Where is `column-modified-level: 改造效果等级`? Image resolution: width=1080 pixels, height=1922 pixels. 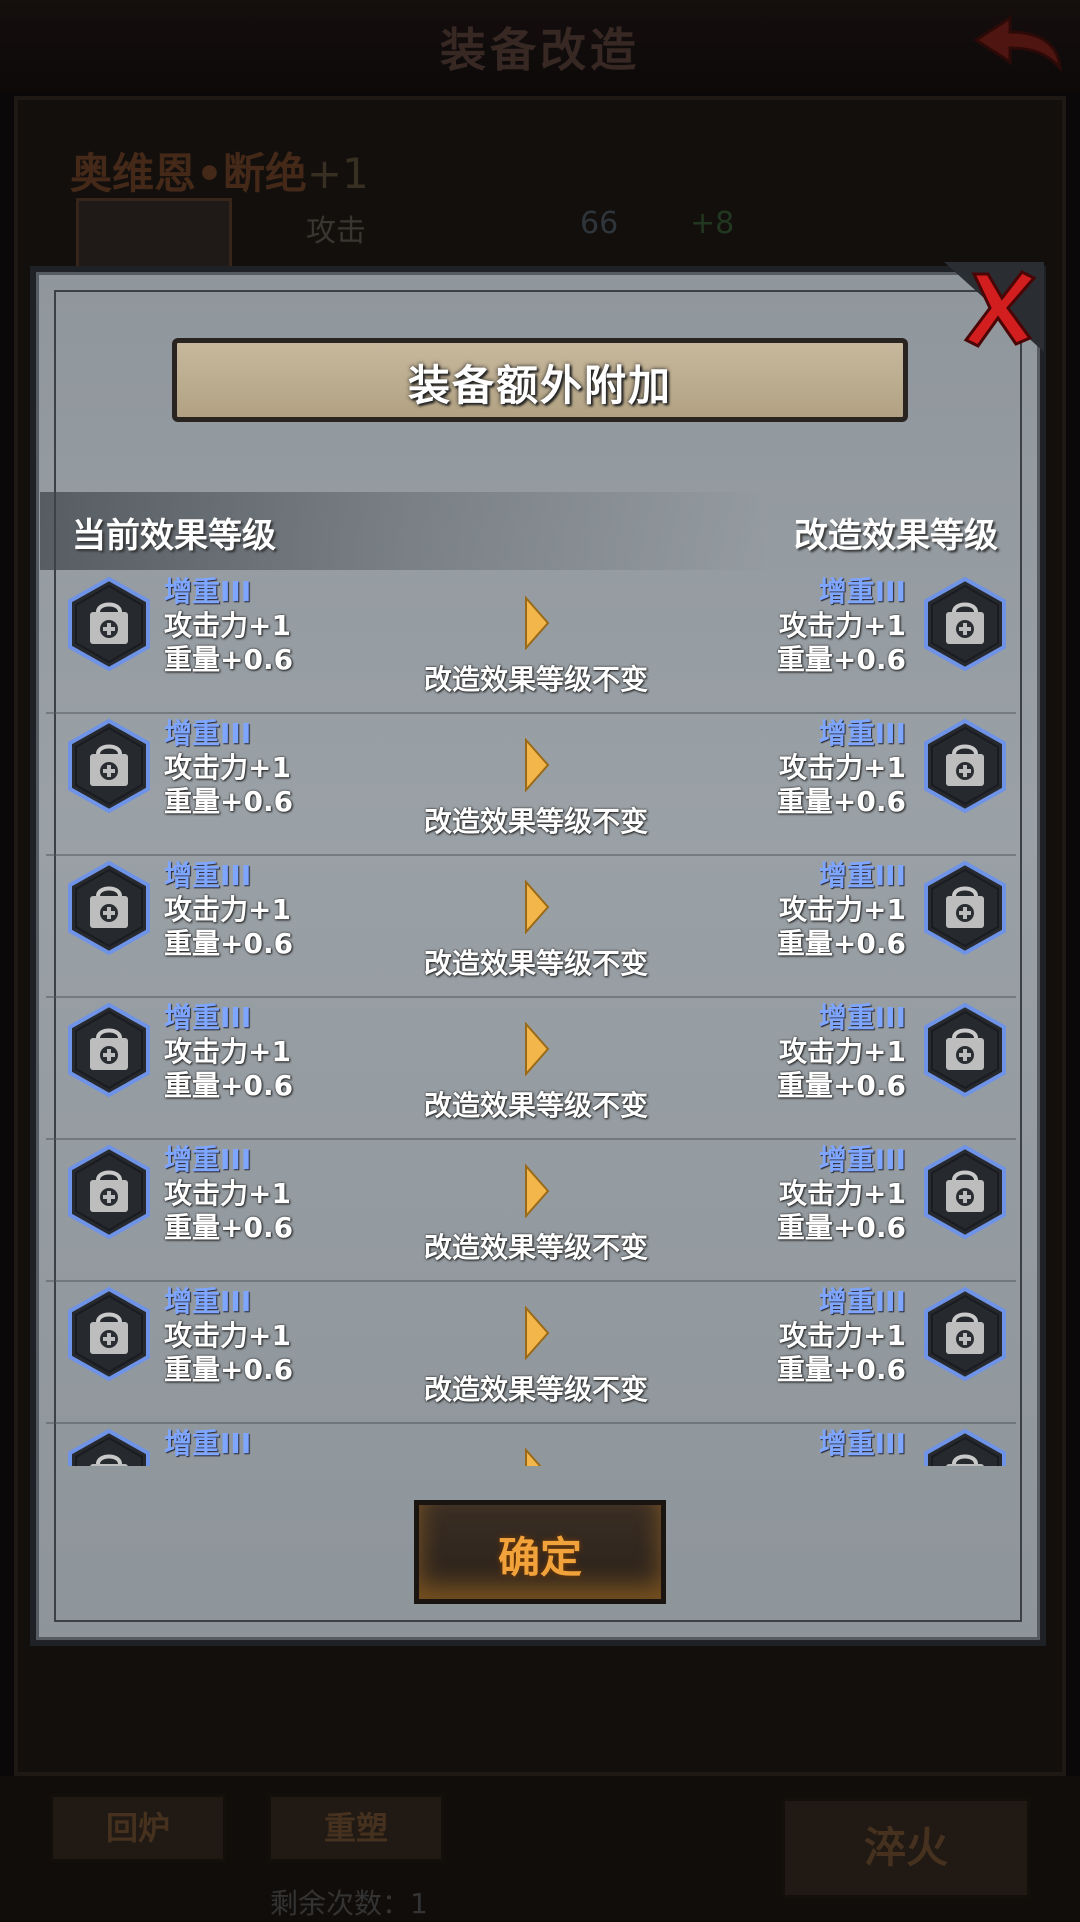
column-modified-level: 改造效果等级 is located at coordinates (896, 536).